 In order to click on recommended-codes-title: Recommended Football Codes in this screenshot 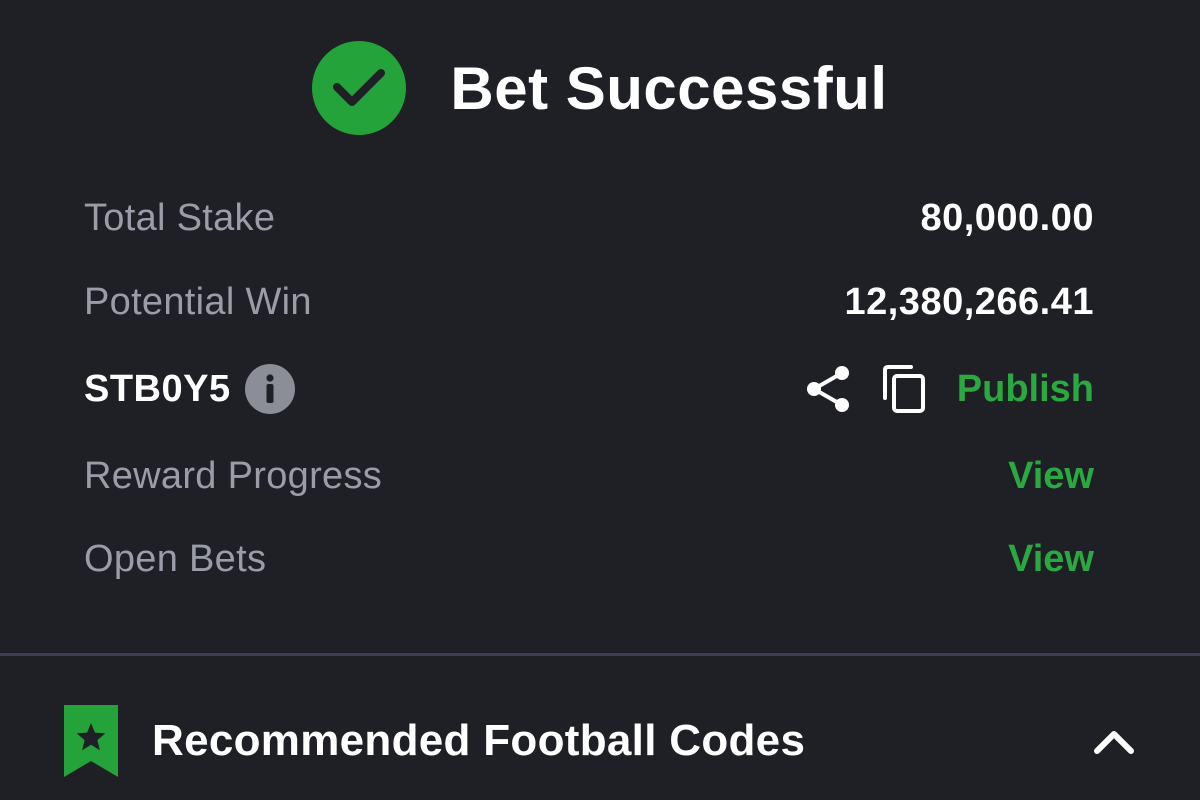, I will do `click(479, 740)`.